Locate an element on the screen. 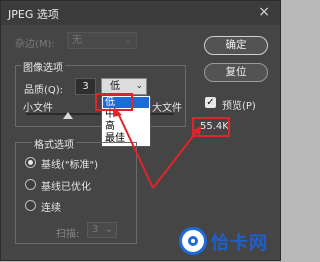 The height and width of the screenshot is (262, 320). dialog-title: JPEG 选项 is located at coordinates (33, 14).